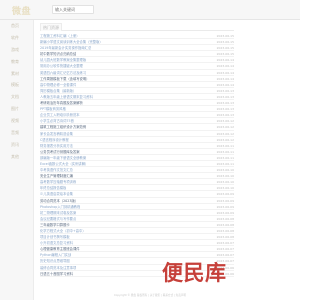 Image resolution: width=320 pixels, height=300 pixels. Describe the element at coordinates (16, 85) in the screenshot. I see `sidebar-item: 模板` at that location.